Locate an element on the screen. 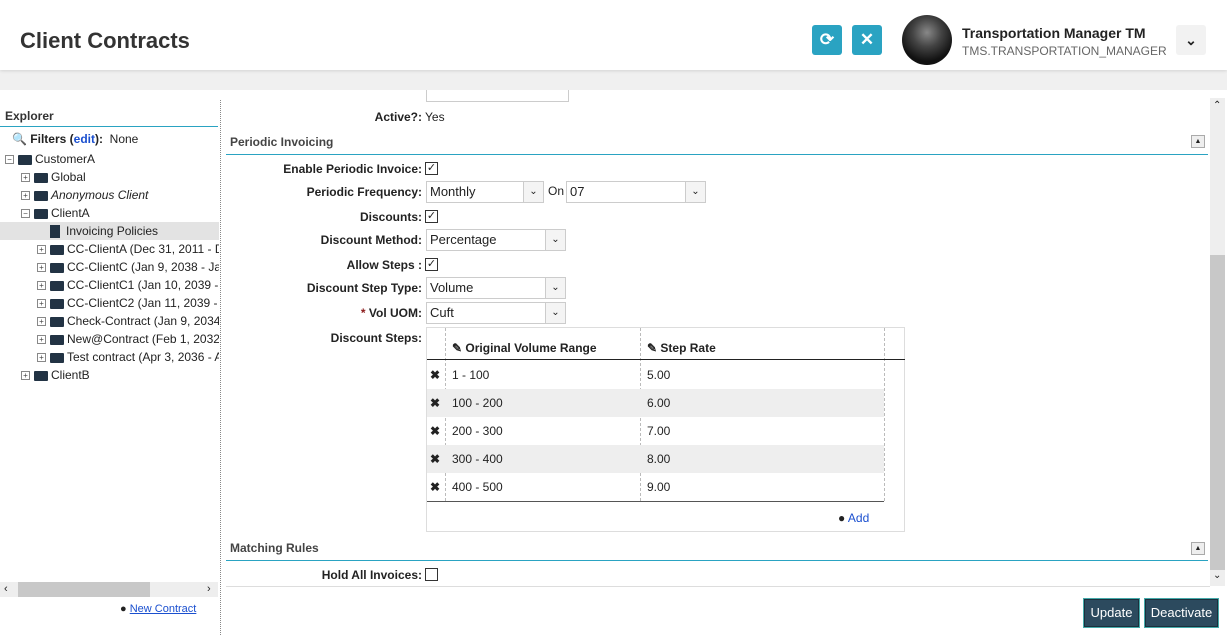  hold-all-invoices-checkbox is located at coordinates (431, 574).